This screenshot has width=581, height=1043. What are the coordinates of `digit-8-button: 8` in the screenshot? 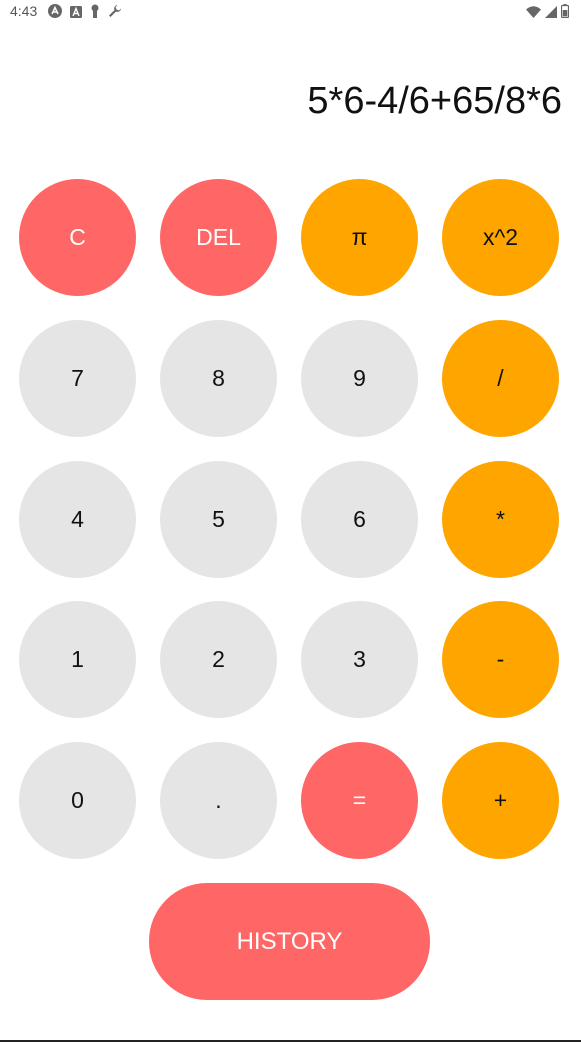 It's located at (218, 378).